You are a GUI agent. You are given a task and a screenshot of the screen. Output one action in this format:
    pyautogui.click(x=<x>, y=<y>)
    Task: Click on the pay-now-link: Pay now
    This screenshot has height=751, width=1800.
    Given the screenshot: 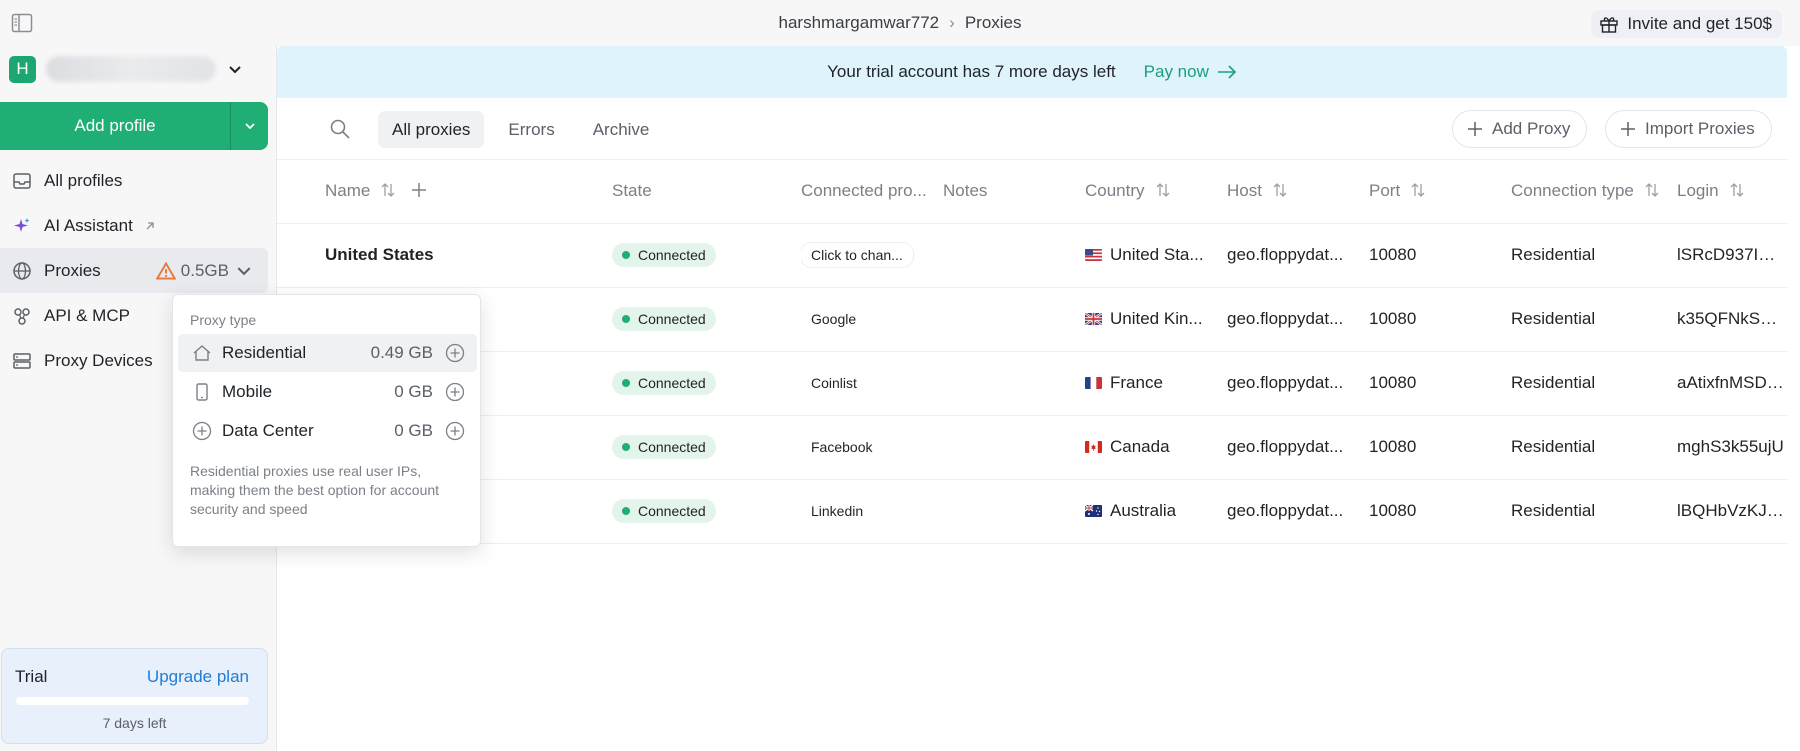 What is the action you would take?
    pyautogui.click(x=1190, y=72)
    